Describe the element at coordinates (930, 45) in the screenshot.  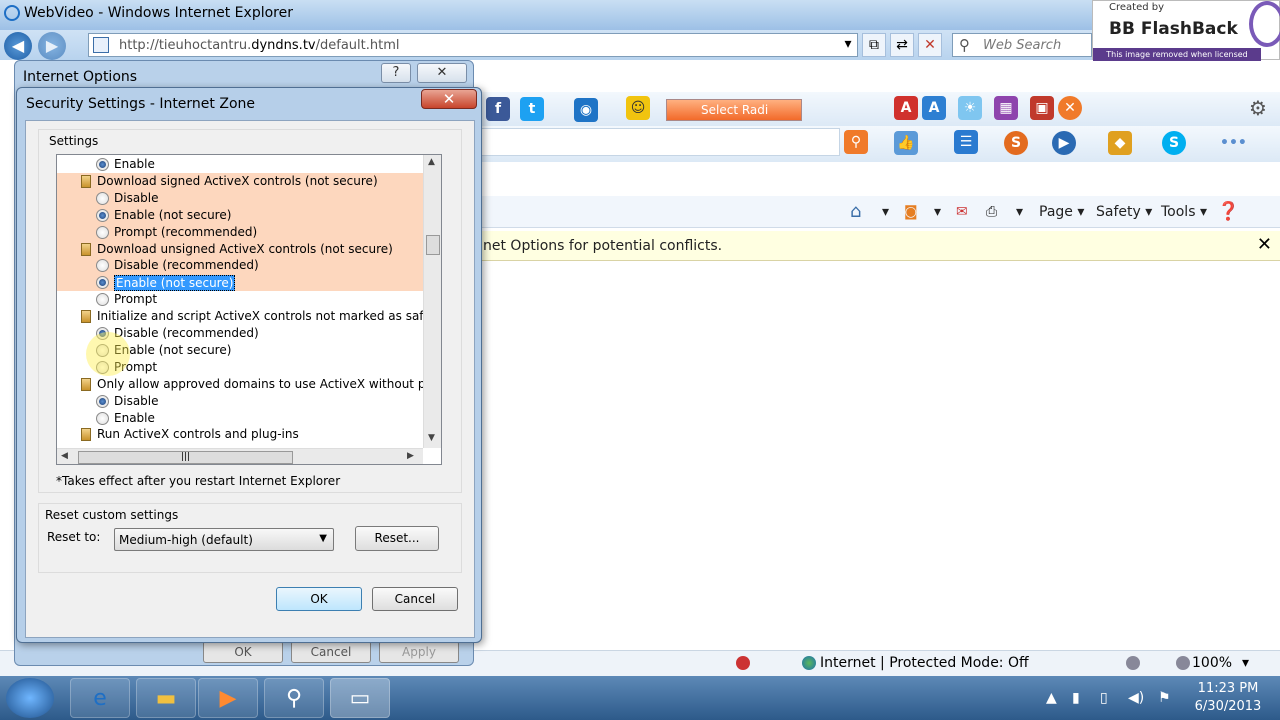
I see `stop-icon: ✕` at that location.